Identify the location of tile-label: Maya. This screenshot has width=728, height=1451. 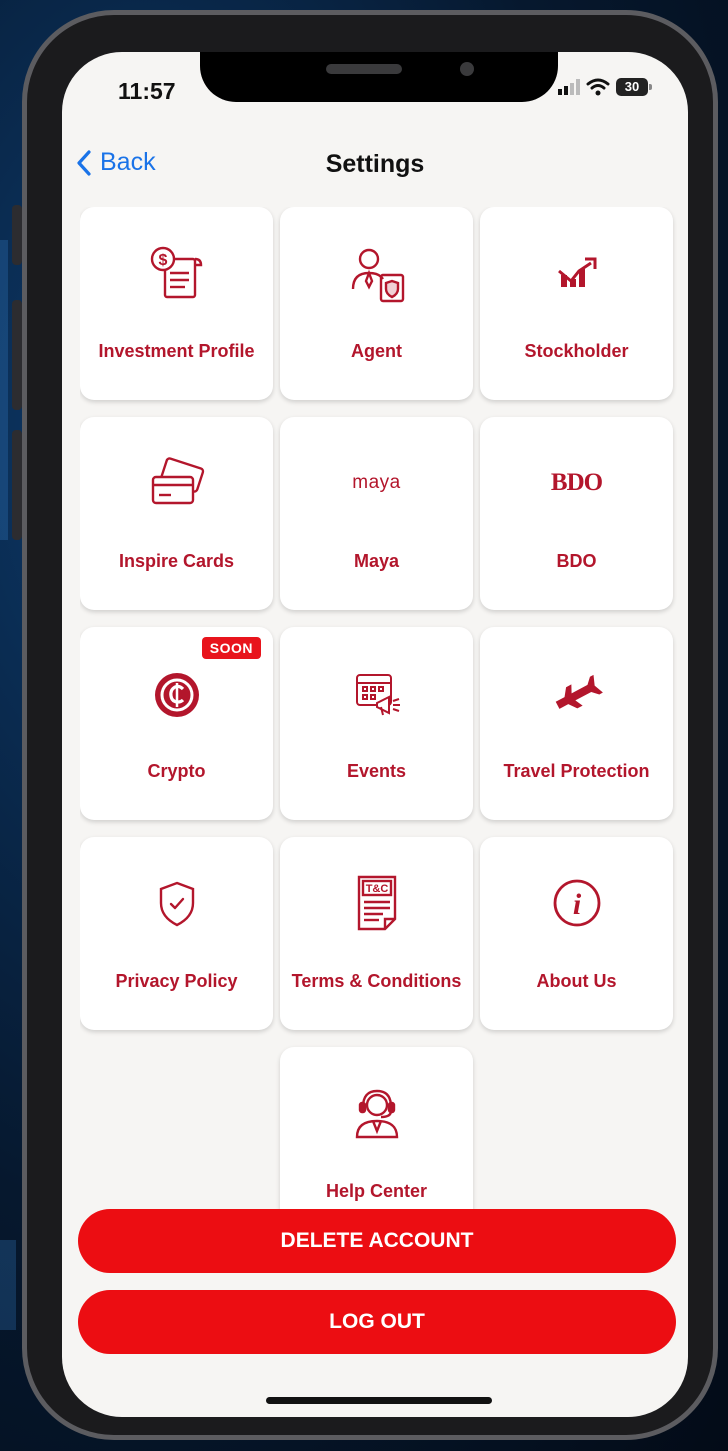
(376, 561).